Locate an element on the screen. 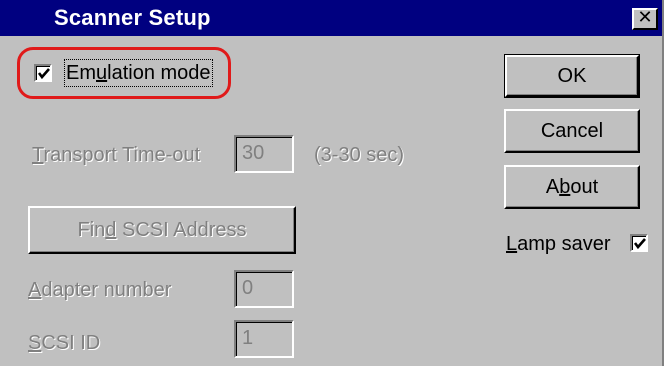 This screenshot has width=664, height=366. close-button: ✕ is located at coordinates (645, 19).